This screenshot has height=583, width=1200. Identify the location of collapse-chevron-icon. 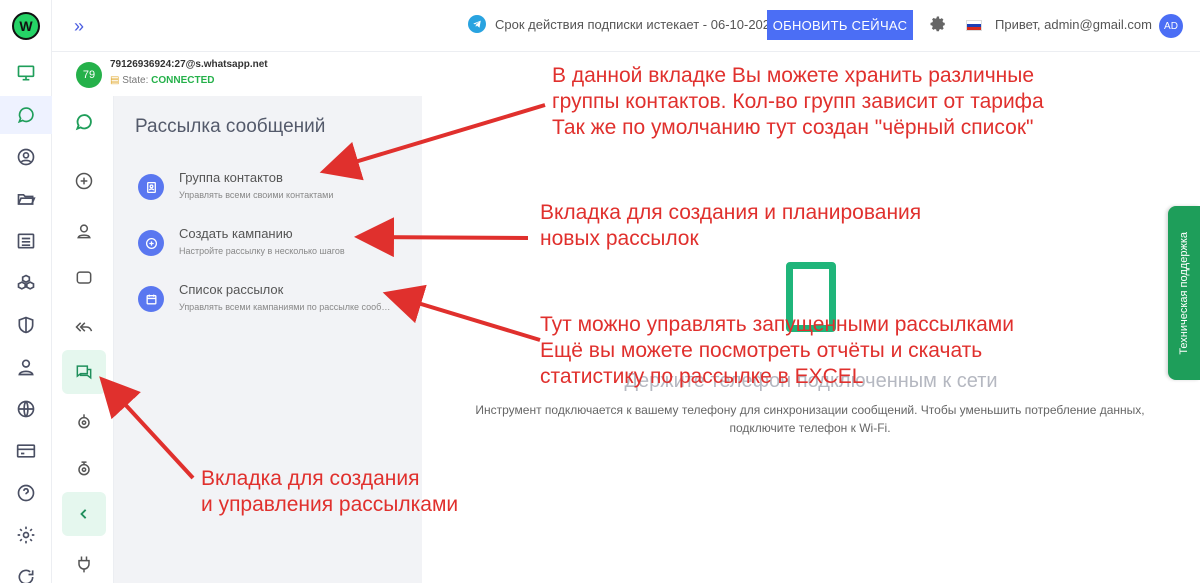
(84, 514).